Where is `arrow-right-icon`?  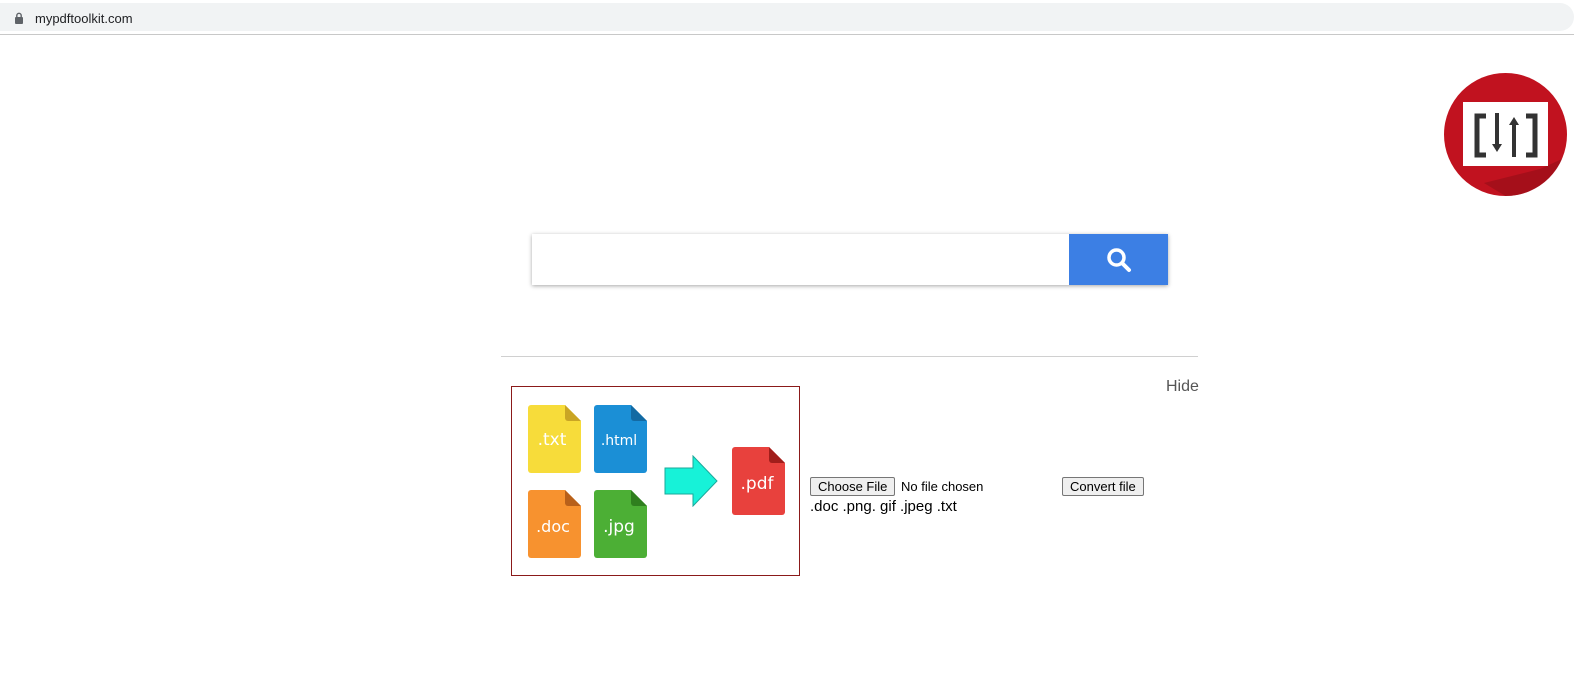 arrow-right-icon is located at coordinates (691, 481).